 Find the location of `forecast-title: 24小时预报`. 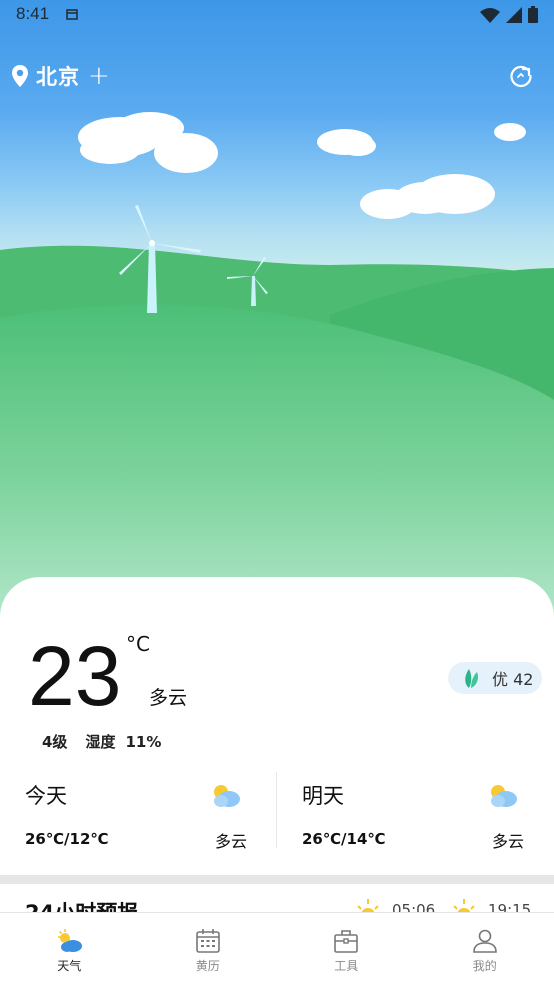

forecast-title: 24小时预报 is located at coordinates (81, 904).